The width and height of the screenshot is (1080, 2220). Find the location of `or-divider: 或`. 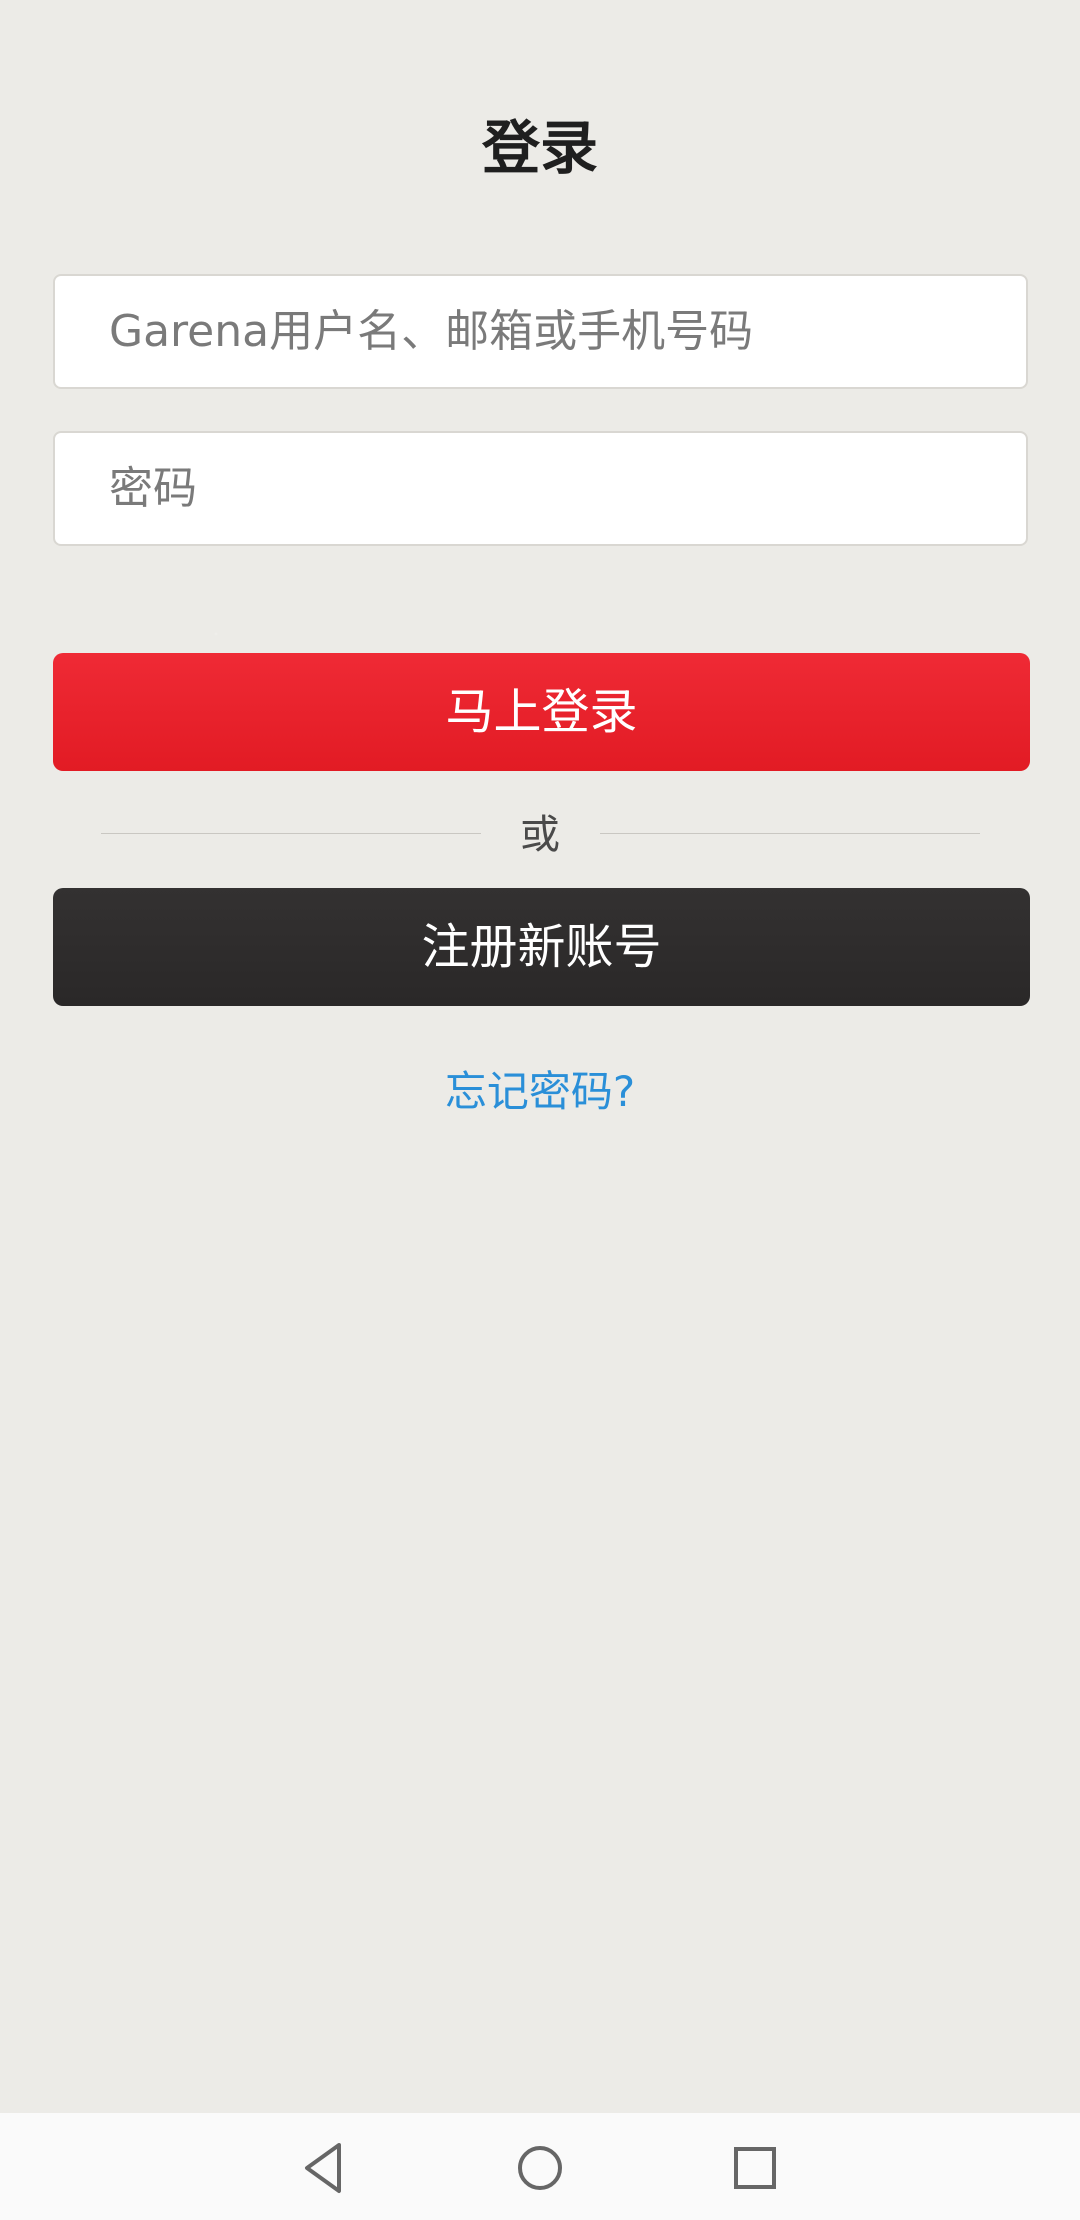

or-divider: 或 is located at coordinates (540, 835).